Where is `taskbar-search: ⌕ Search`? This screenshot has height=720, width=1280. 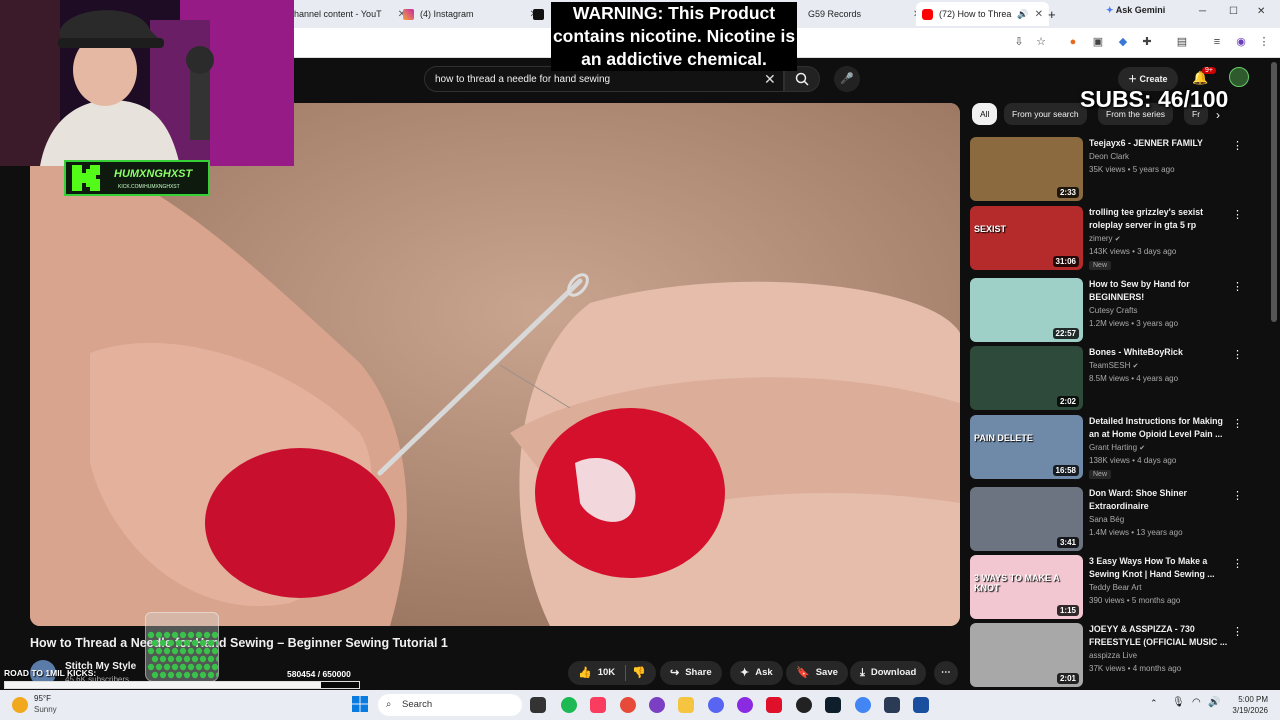 taskbar-search: ⌕ Search is located at coordinates (450, 705).